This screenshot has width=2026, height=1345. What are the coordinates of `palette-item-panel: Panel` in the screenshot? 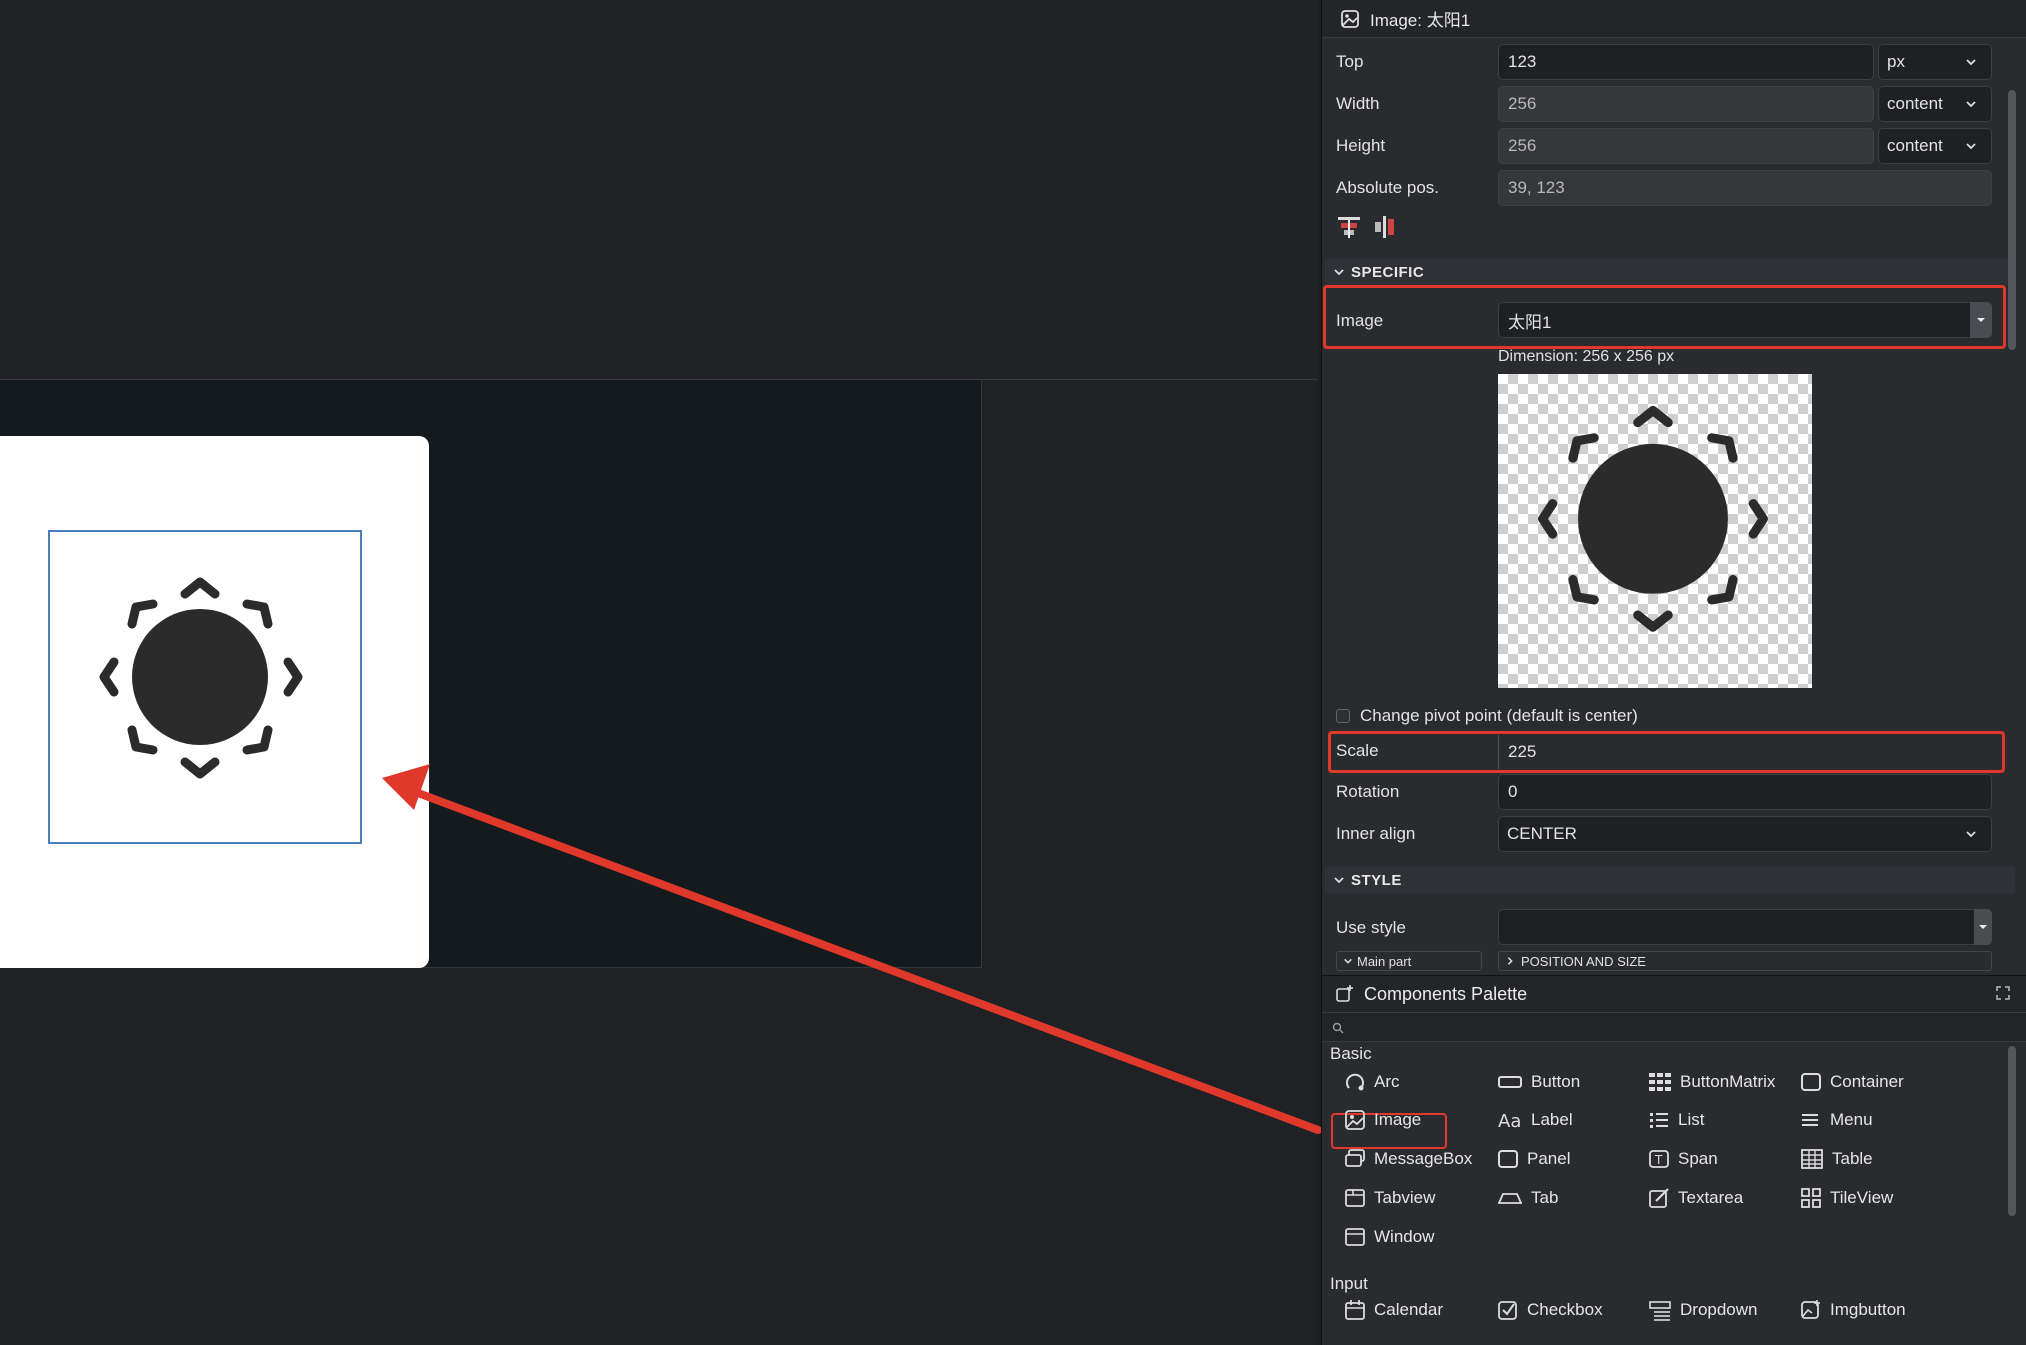 It's located at (1533, 1159).